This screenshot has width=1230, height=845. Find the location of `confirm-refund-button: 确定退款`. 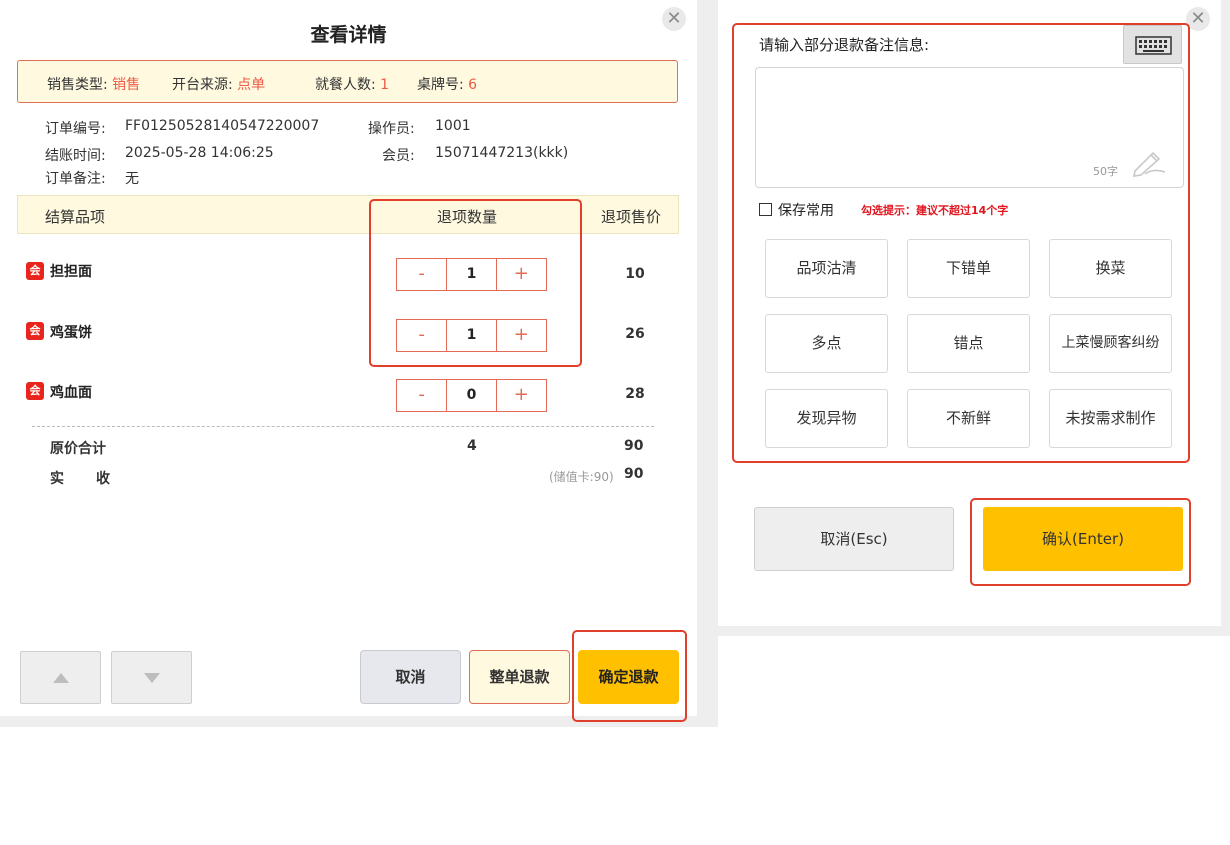

confirm-refund-button: 确定退款 is located at coordinates (628, 677).